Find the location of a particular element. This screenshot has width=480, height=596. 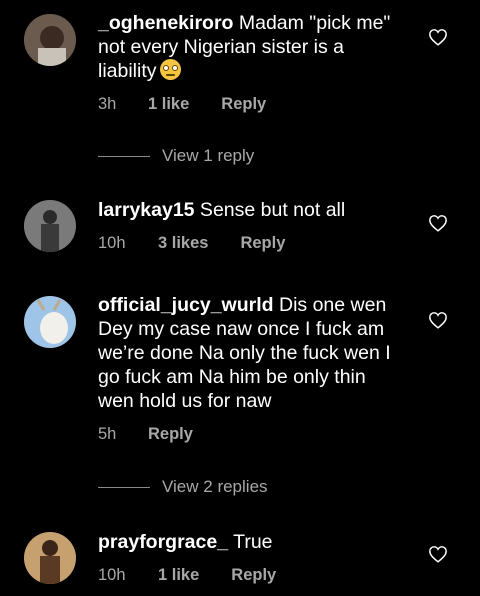

comment-likes: 3 likes is located at coordinates (183, 243).